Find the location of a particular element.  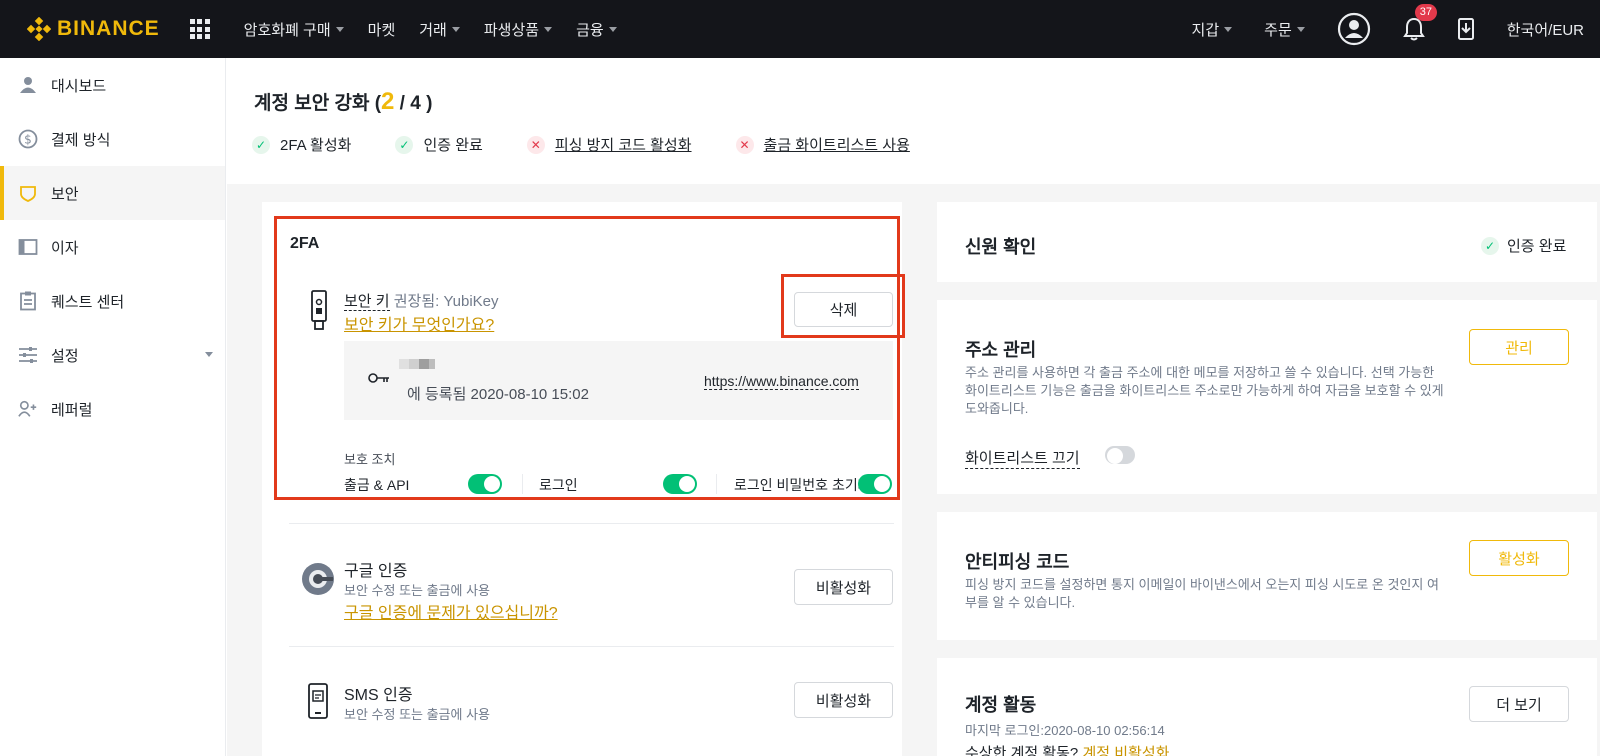

check-link: 출금 화이트리스트 사용 is located at coordinates (837, 144).